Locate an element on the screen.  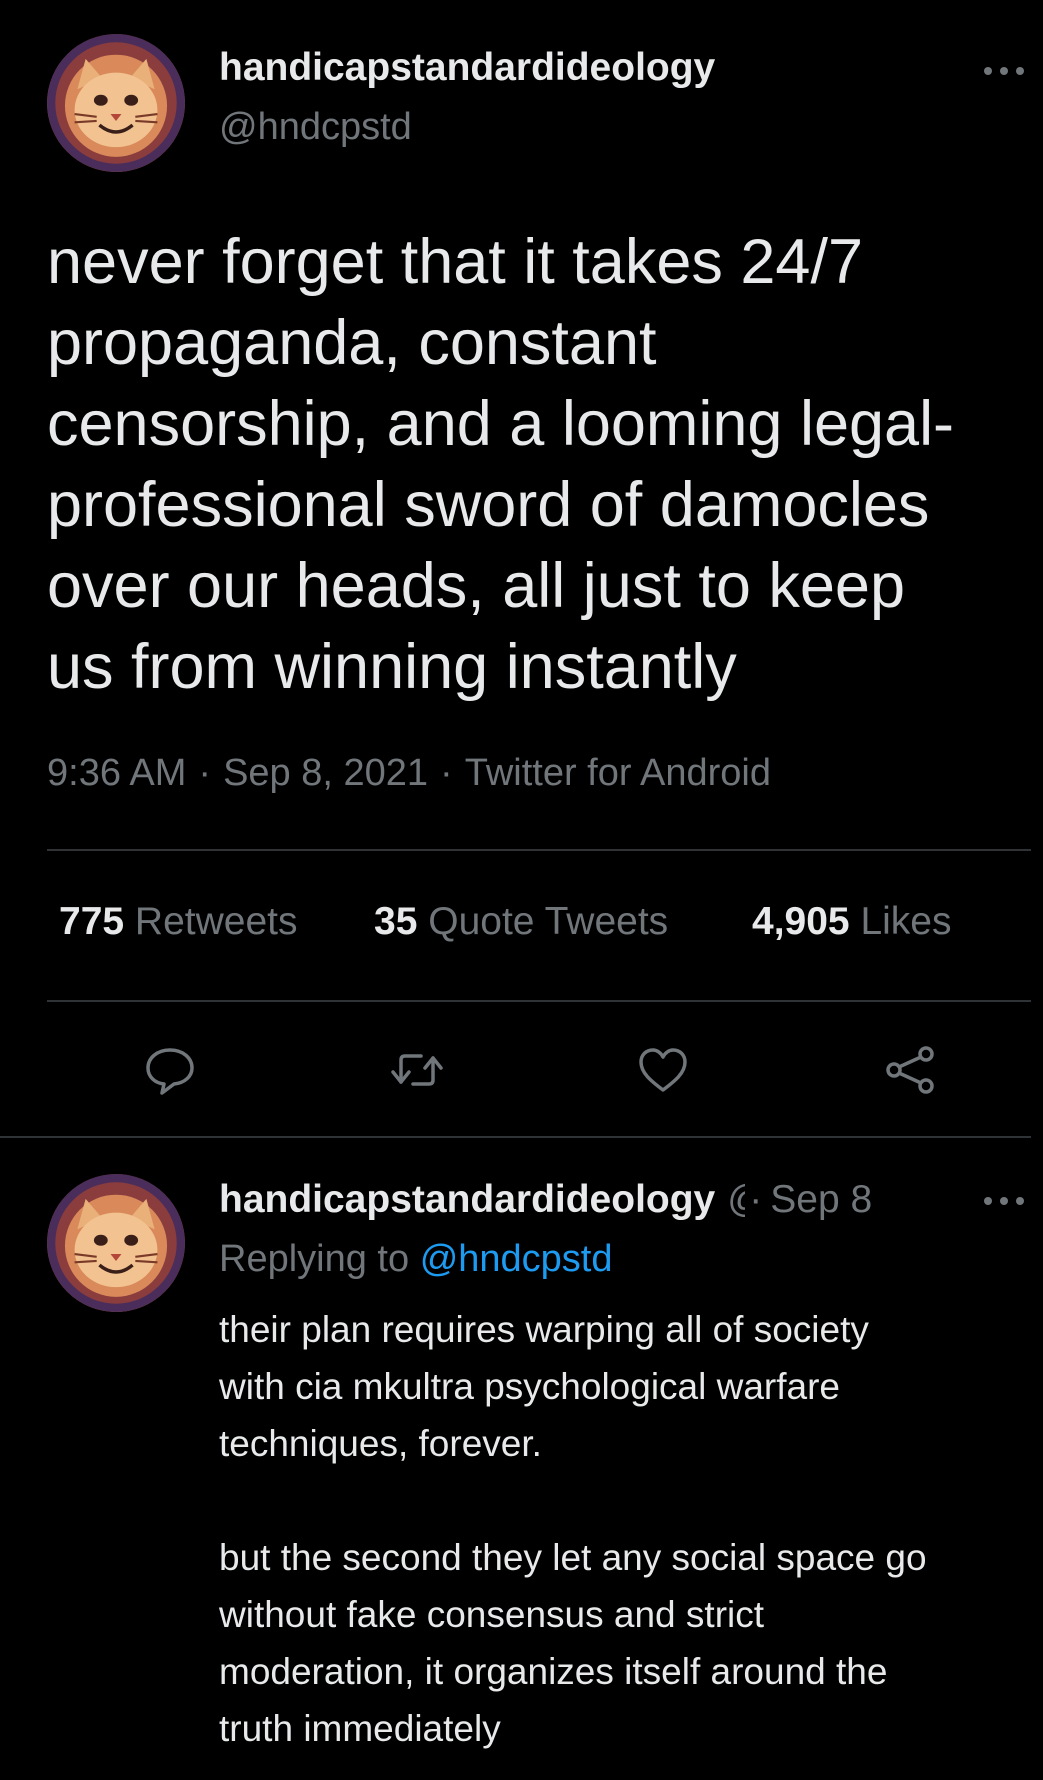
likes-label: Likes is located at coordinates (906, 921).